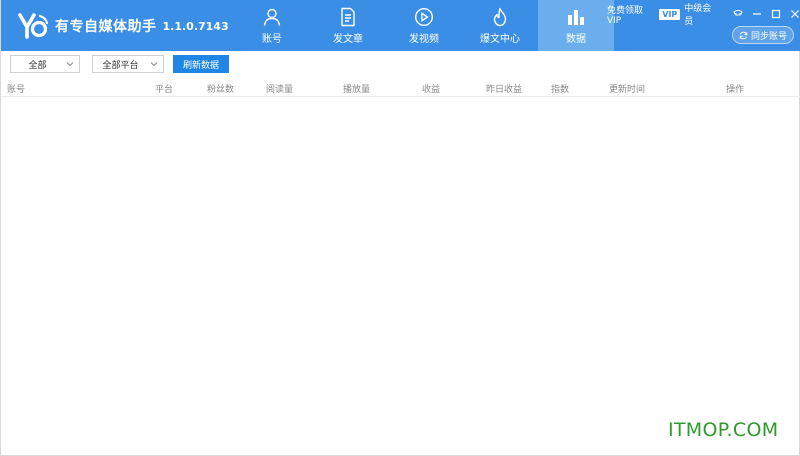 This screenshot has width=800, height=456. I want to click on play-icon, so click(424, 16).